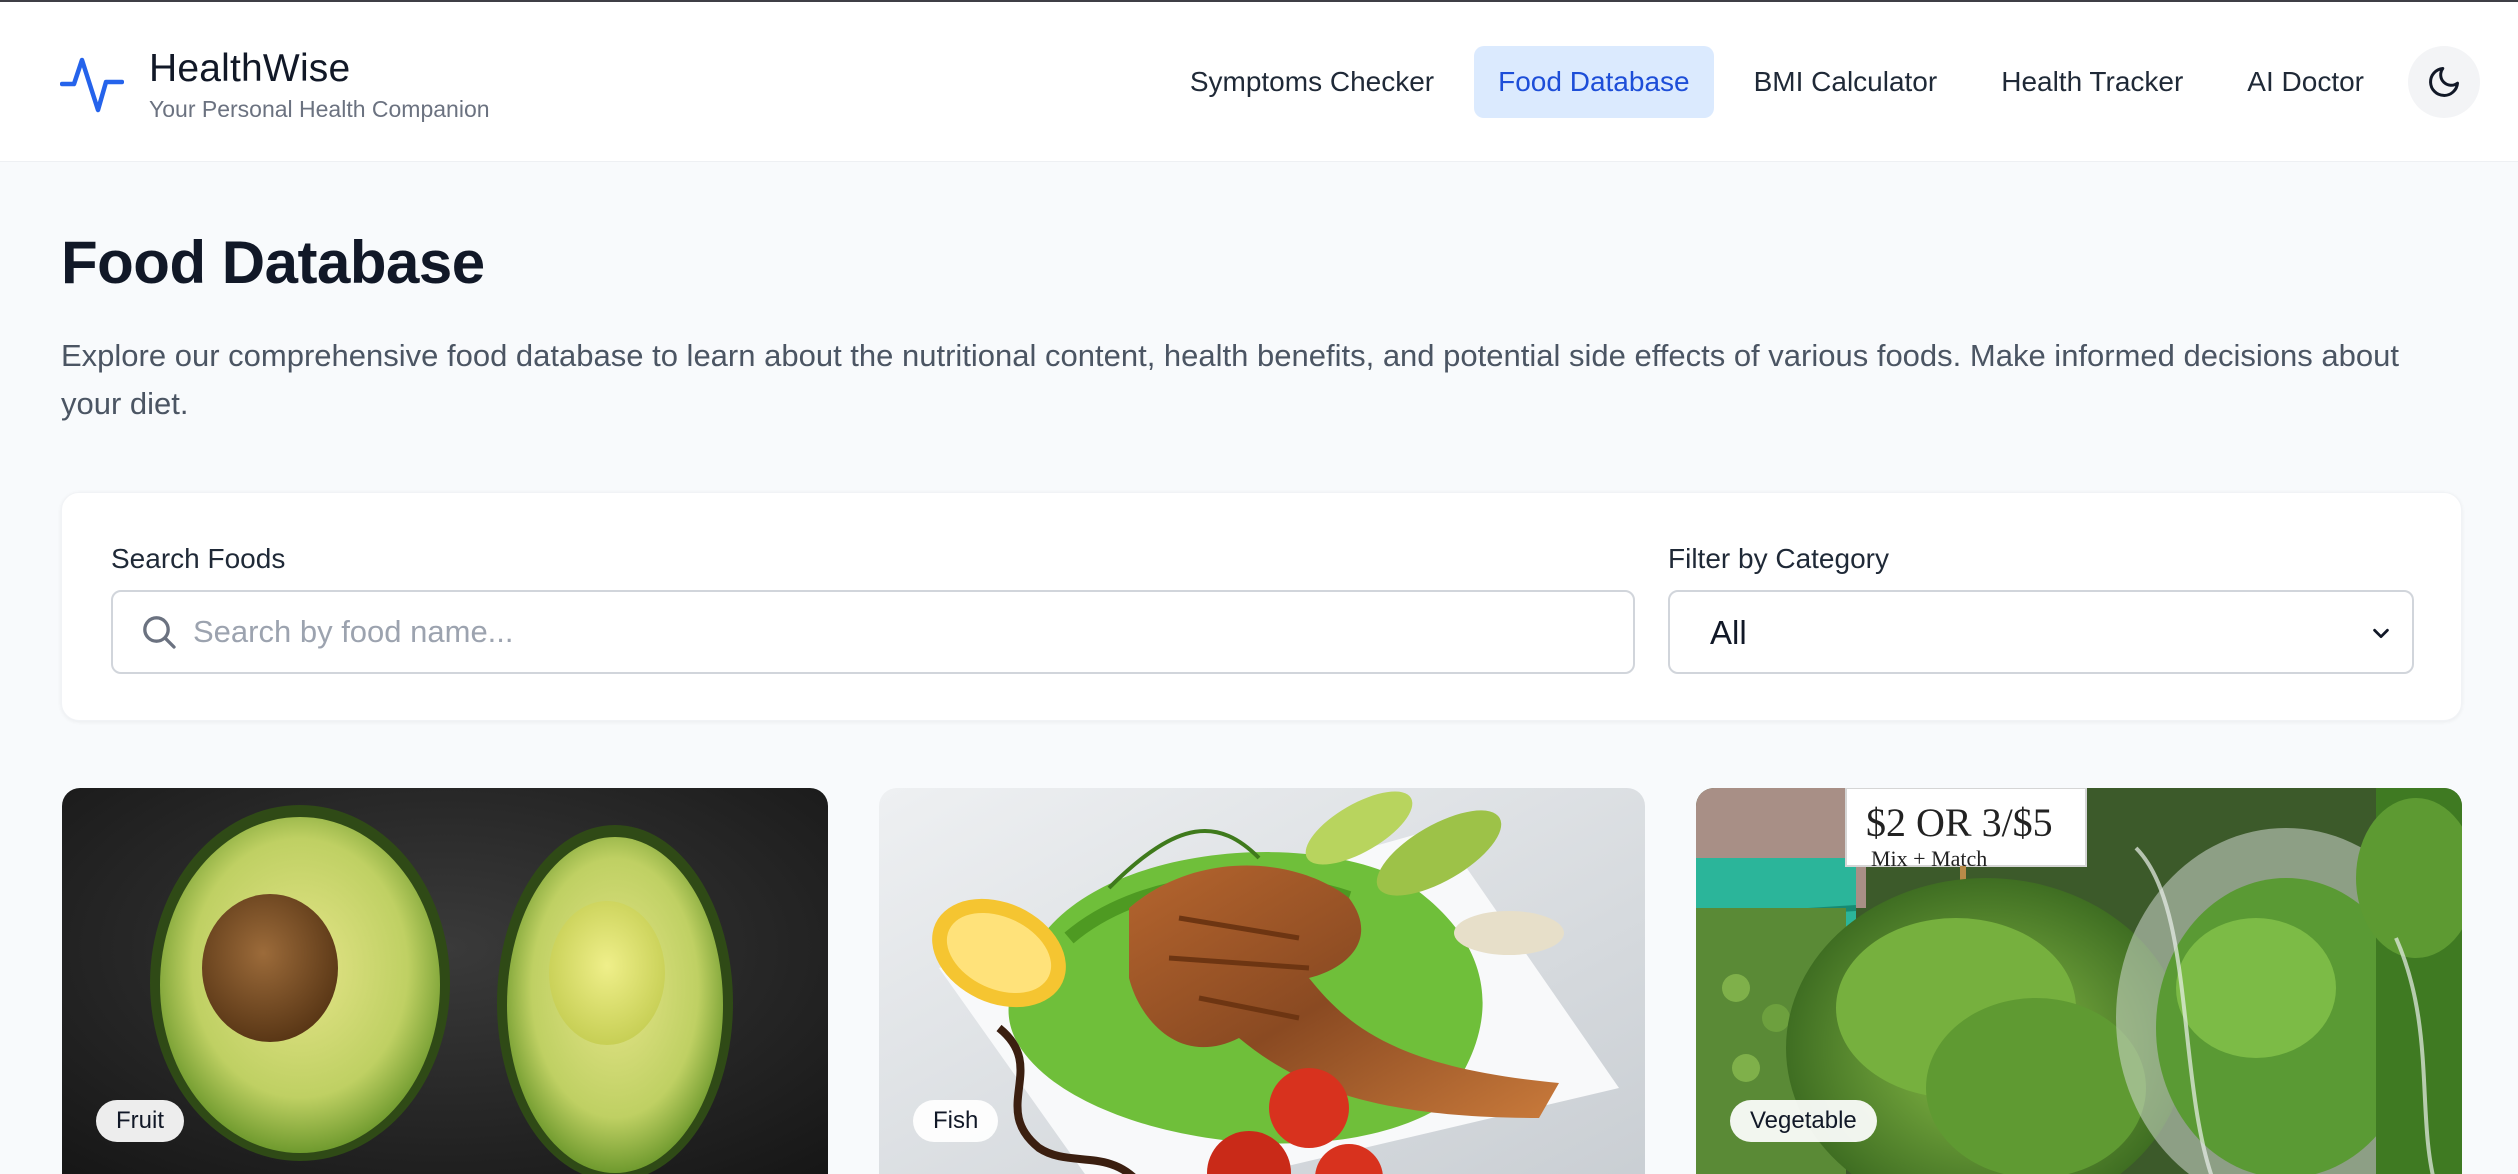 This screenshot has height=1174, width=2518. Describe the element at coordinates (445, 981) in the screenshot. I see `food-card-avocado: Fruit` at that location.